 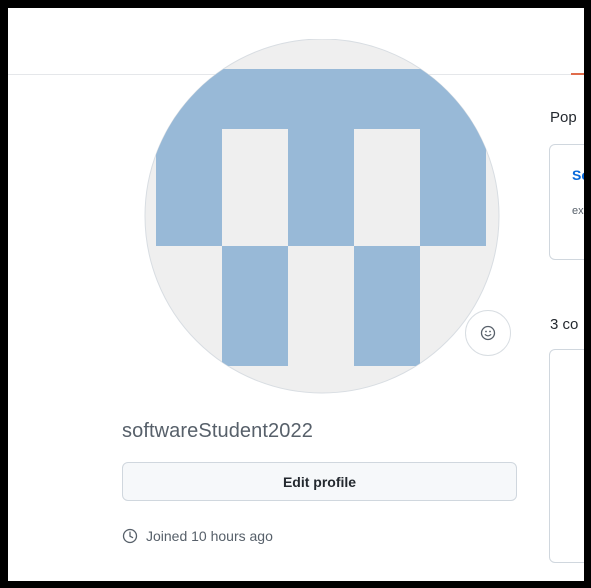 What do you see at coordinates (577, 74) in the screenshot?
I see `active-tab-underline` at bounding box center [577, 74].